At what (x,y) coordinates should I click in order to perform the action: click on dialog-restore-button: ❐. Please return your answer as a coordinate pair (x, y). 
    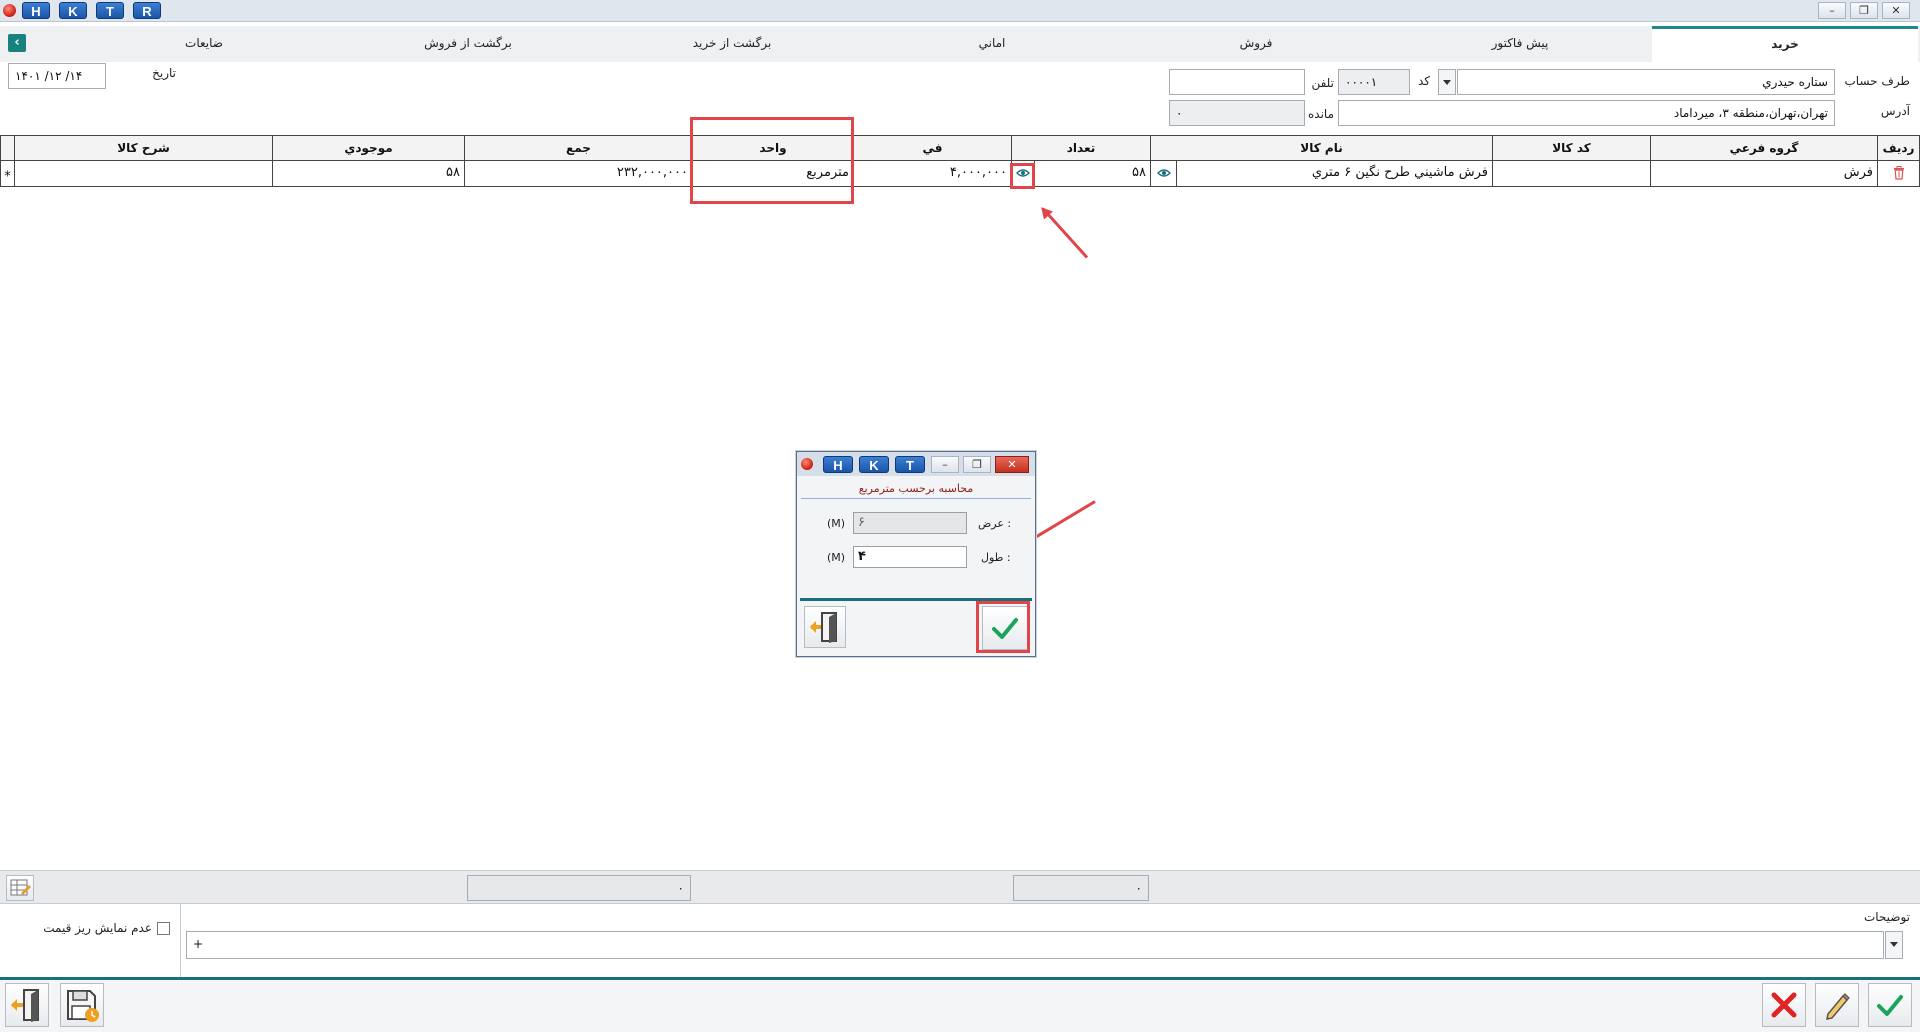
    Looking at the image, I should click on (977, 464).